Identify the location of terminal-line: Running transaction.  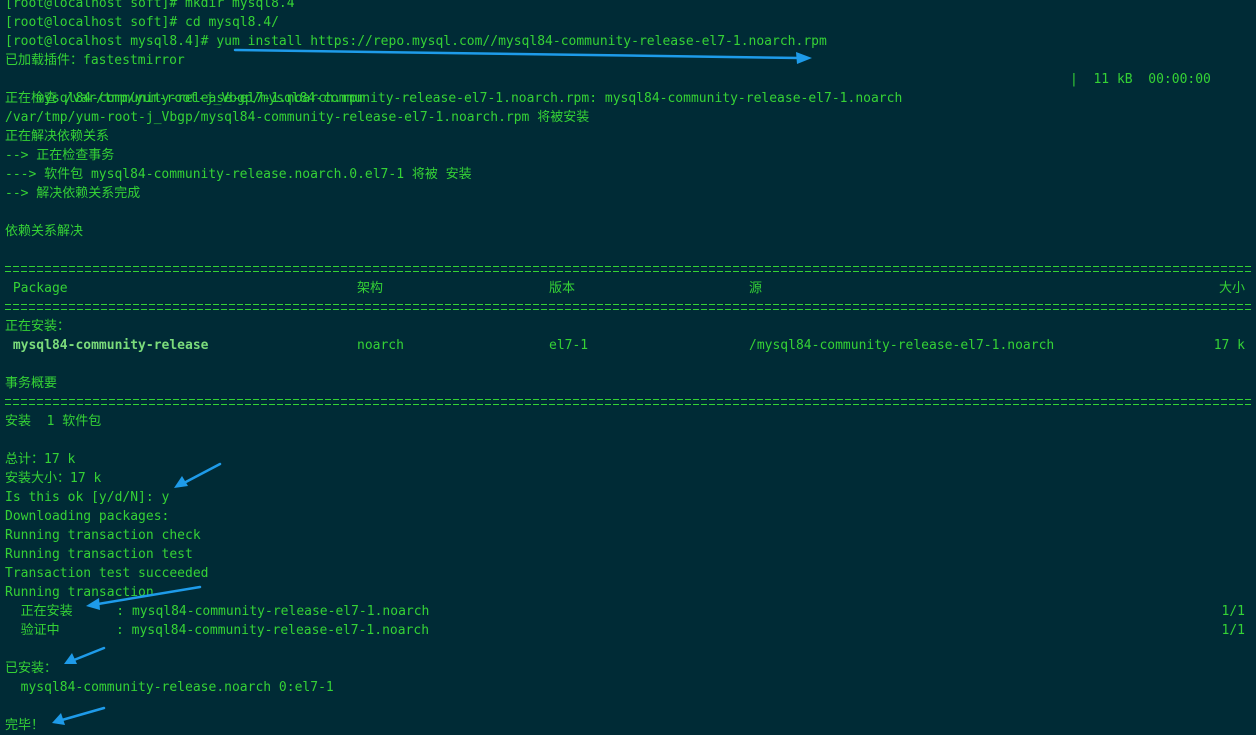
(79, 592).